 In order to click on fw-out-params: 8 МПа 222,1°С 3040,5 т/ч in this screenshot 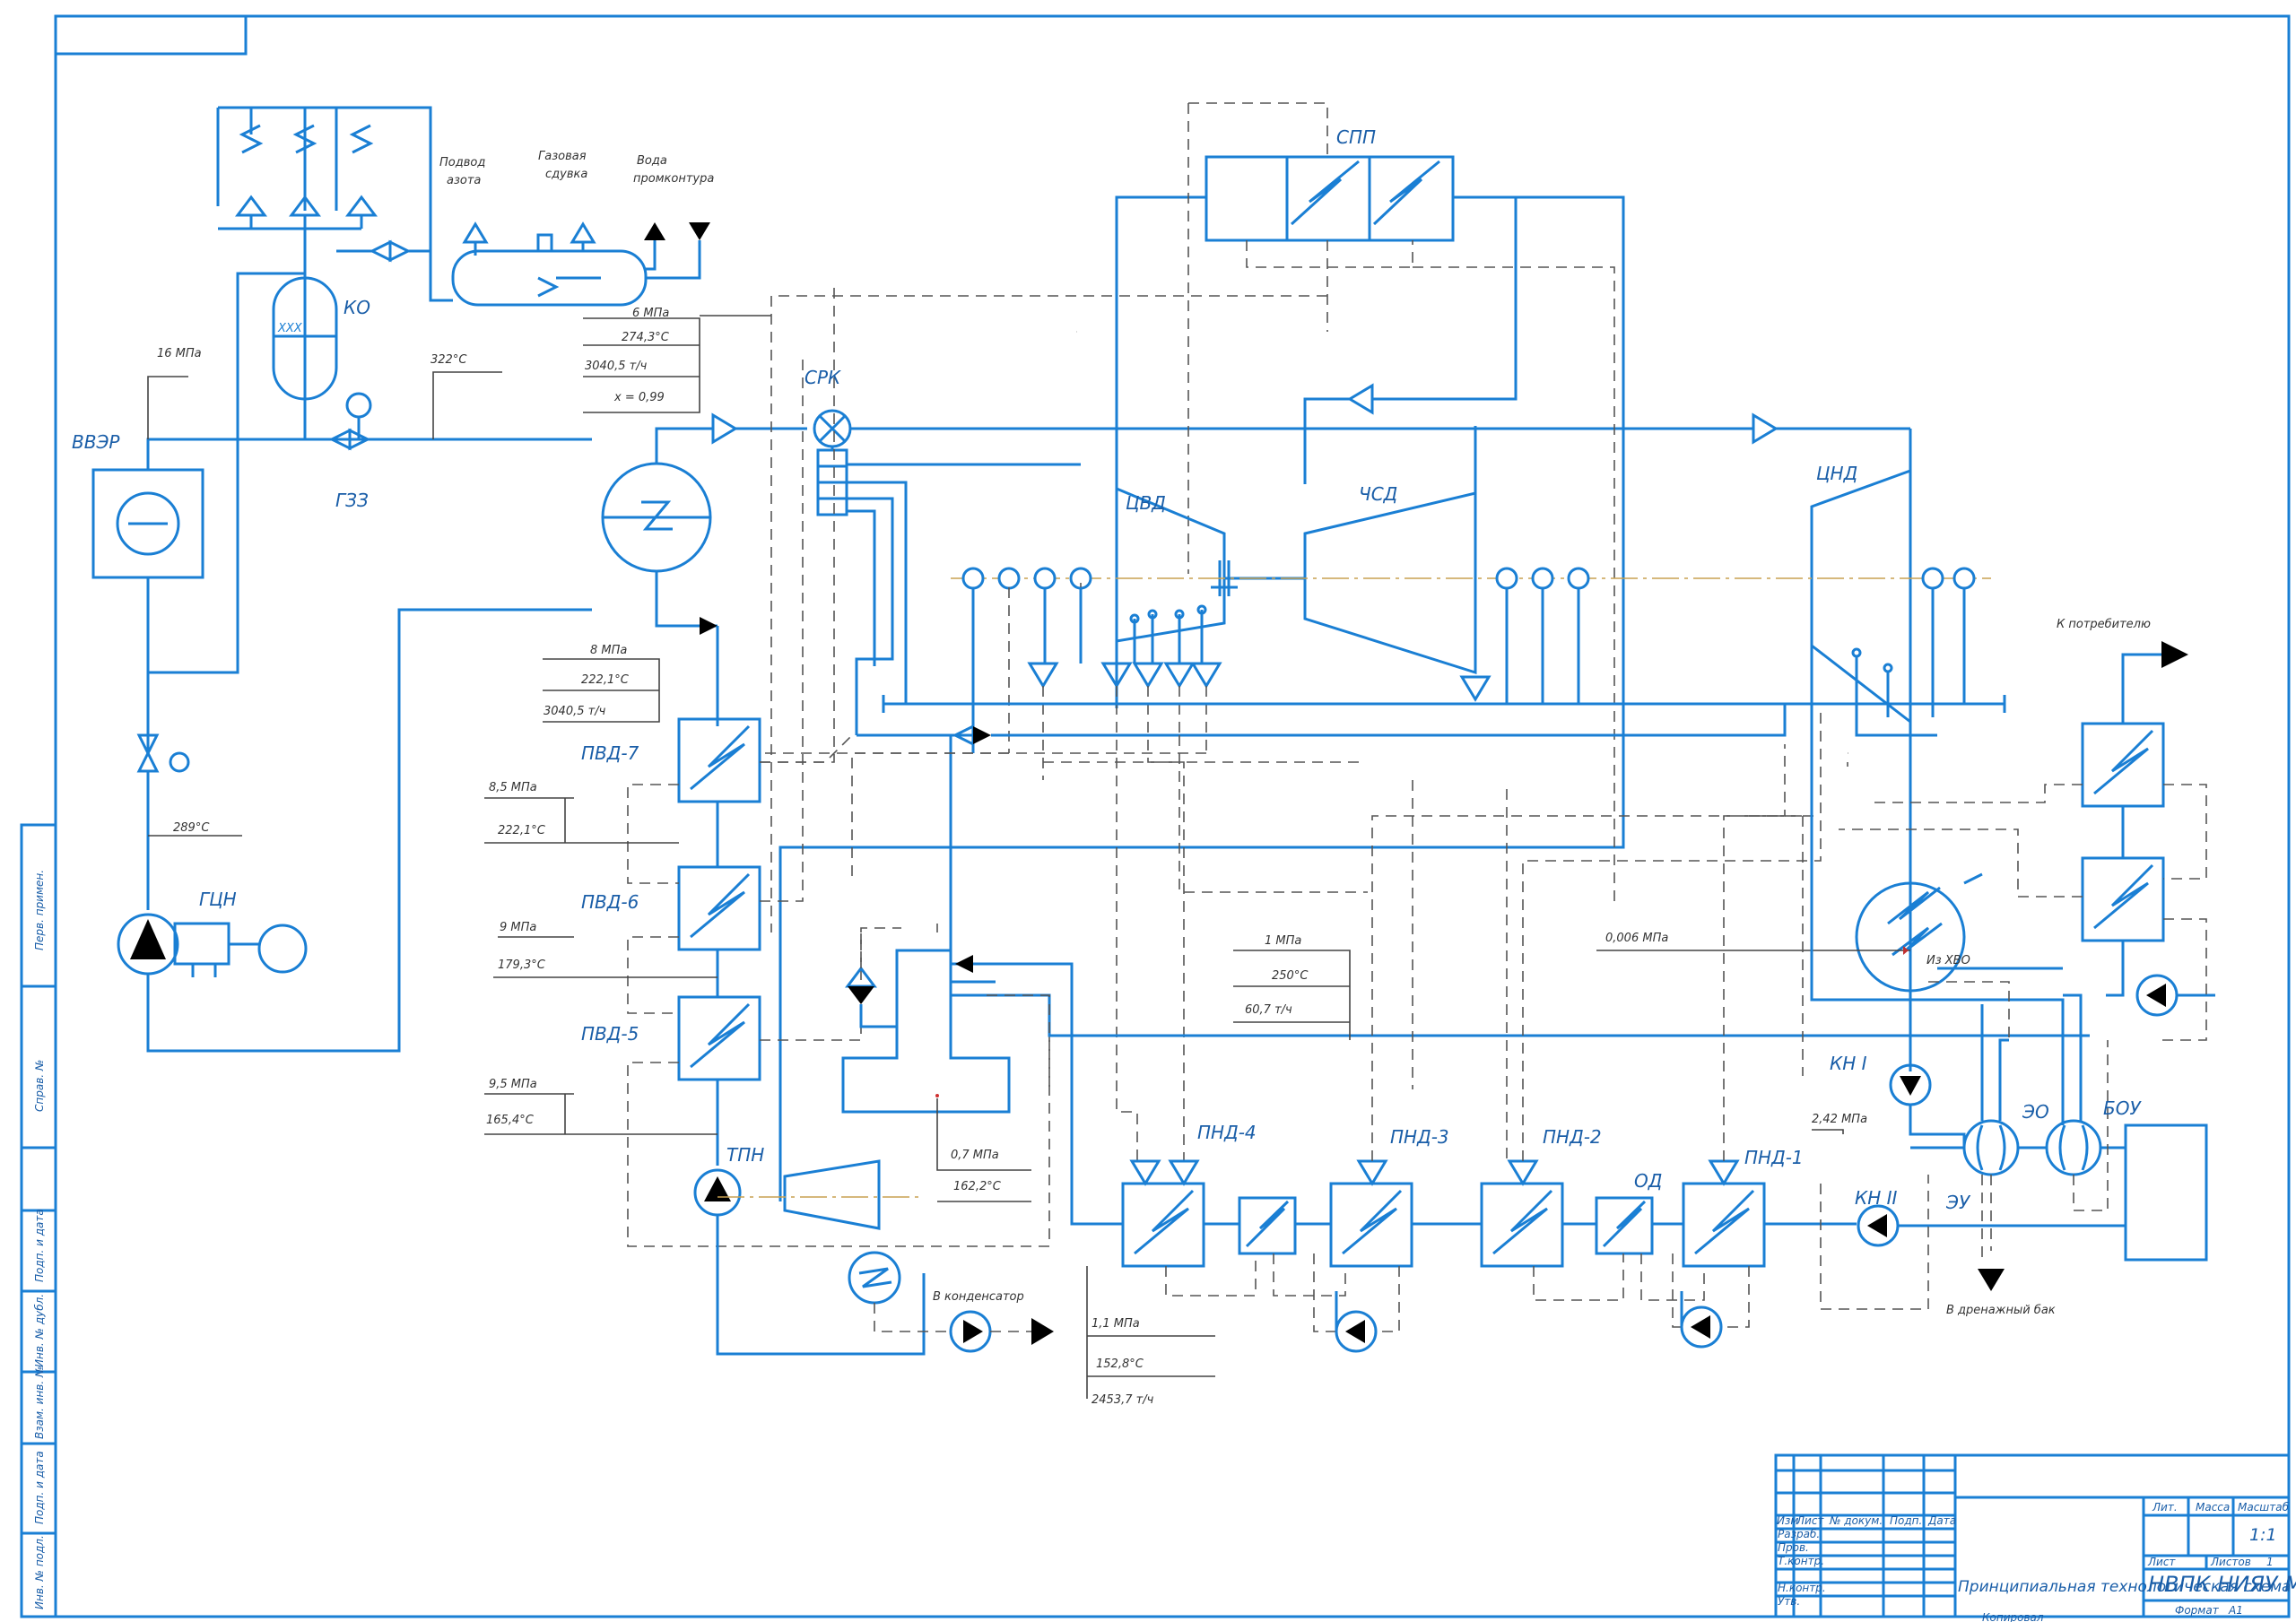, I will do `click(601, 683)`.